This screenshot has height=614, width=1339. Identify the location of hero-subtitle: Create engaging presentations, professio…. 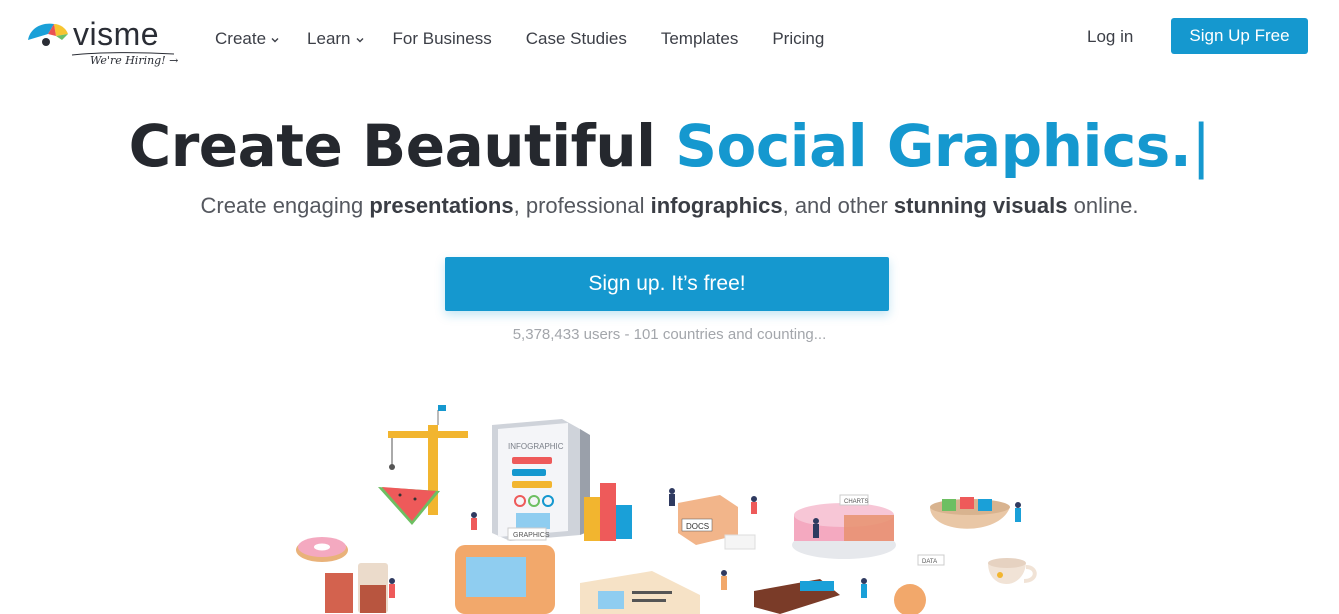
(669, 206).